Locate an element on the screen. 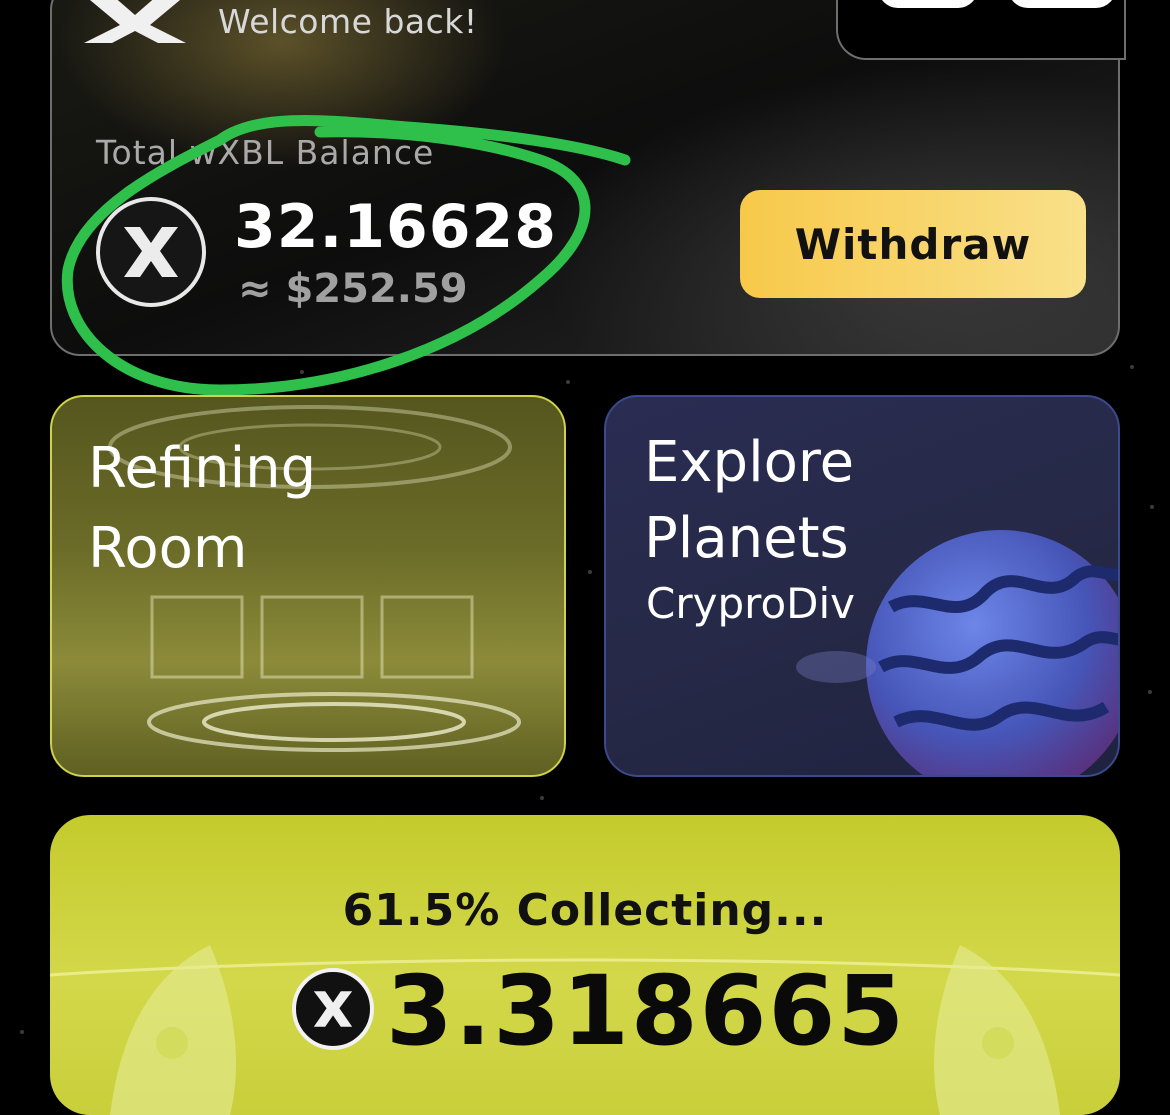 This screenshot has width=1170, height=1115. explore-subtitle: CryproDiv is located at coordinates (751, 603).